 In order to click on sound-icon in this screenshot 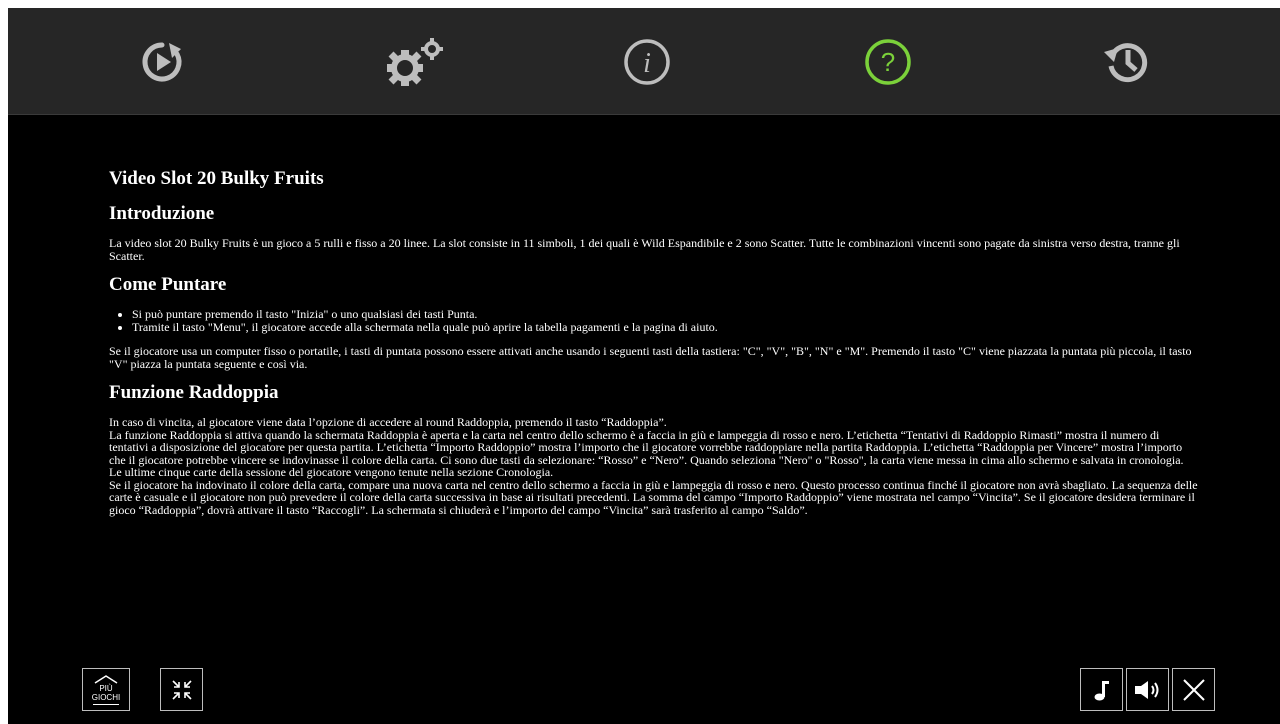, I will do `click(1146, 689)`.